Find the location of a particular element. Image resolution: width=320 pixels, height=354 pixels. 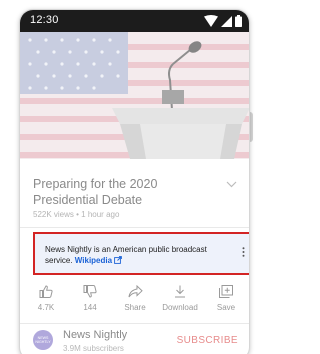

like-count: 4.7K is located at coordinates (46, 307).